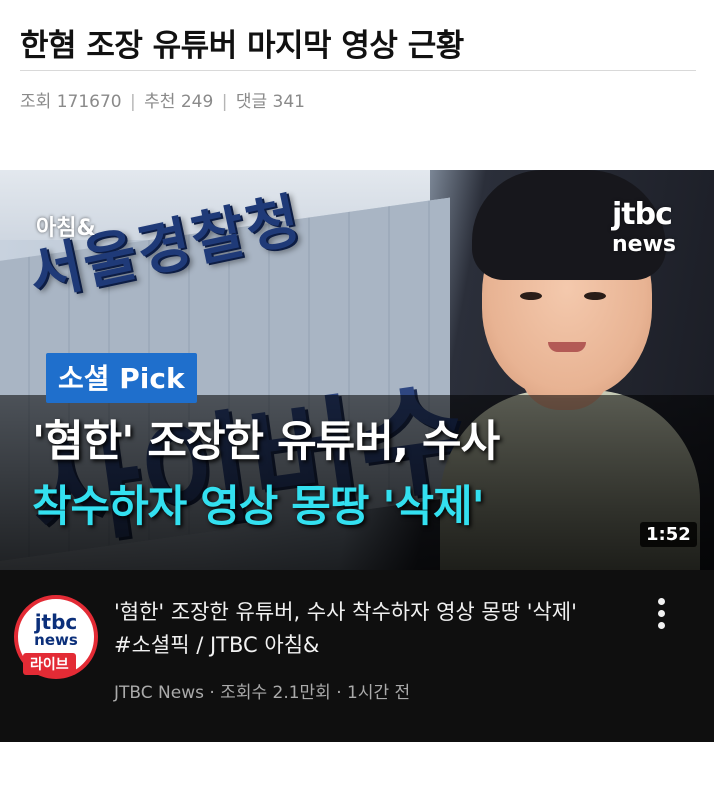  Describe the element at coordinates (56, 640) in the screenshot. I see `channel-logo-sub: news` at that location.